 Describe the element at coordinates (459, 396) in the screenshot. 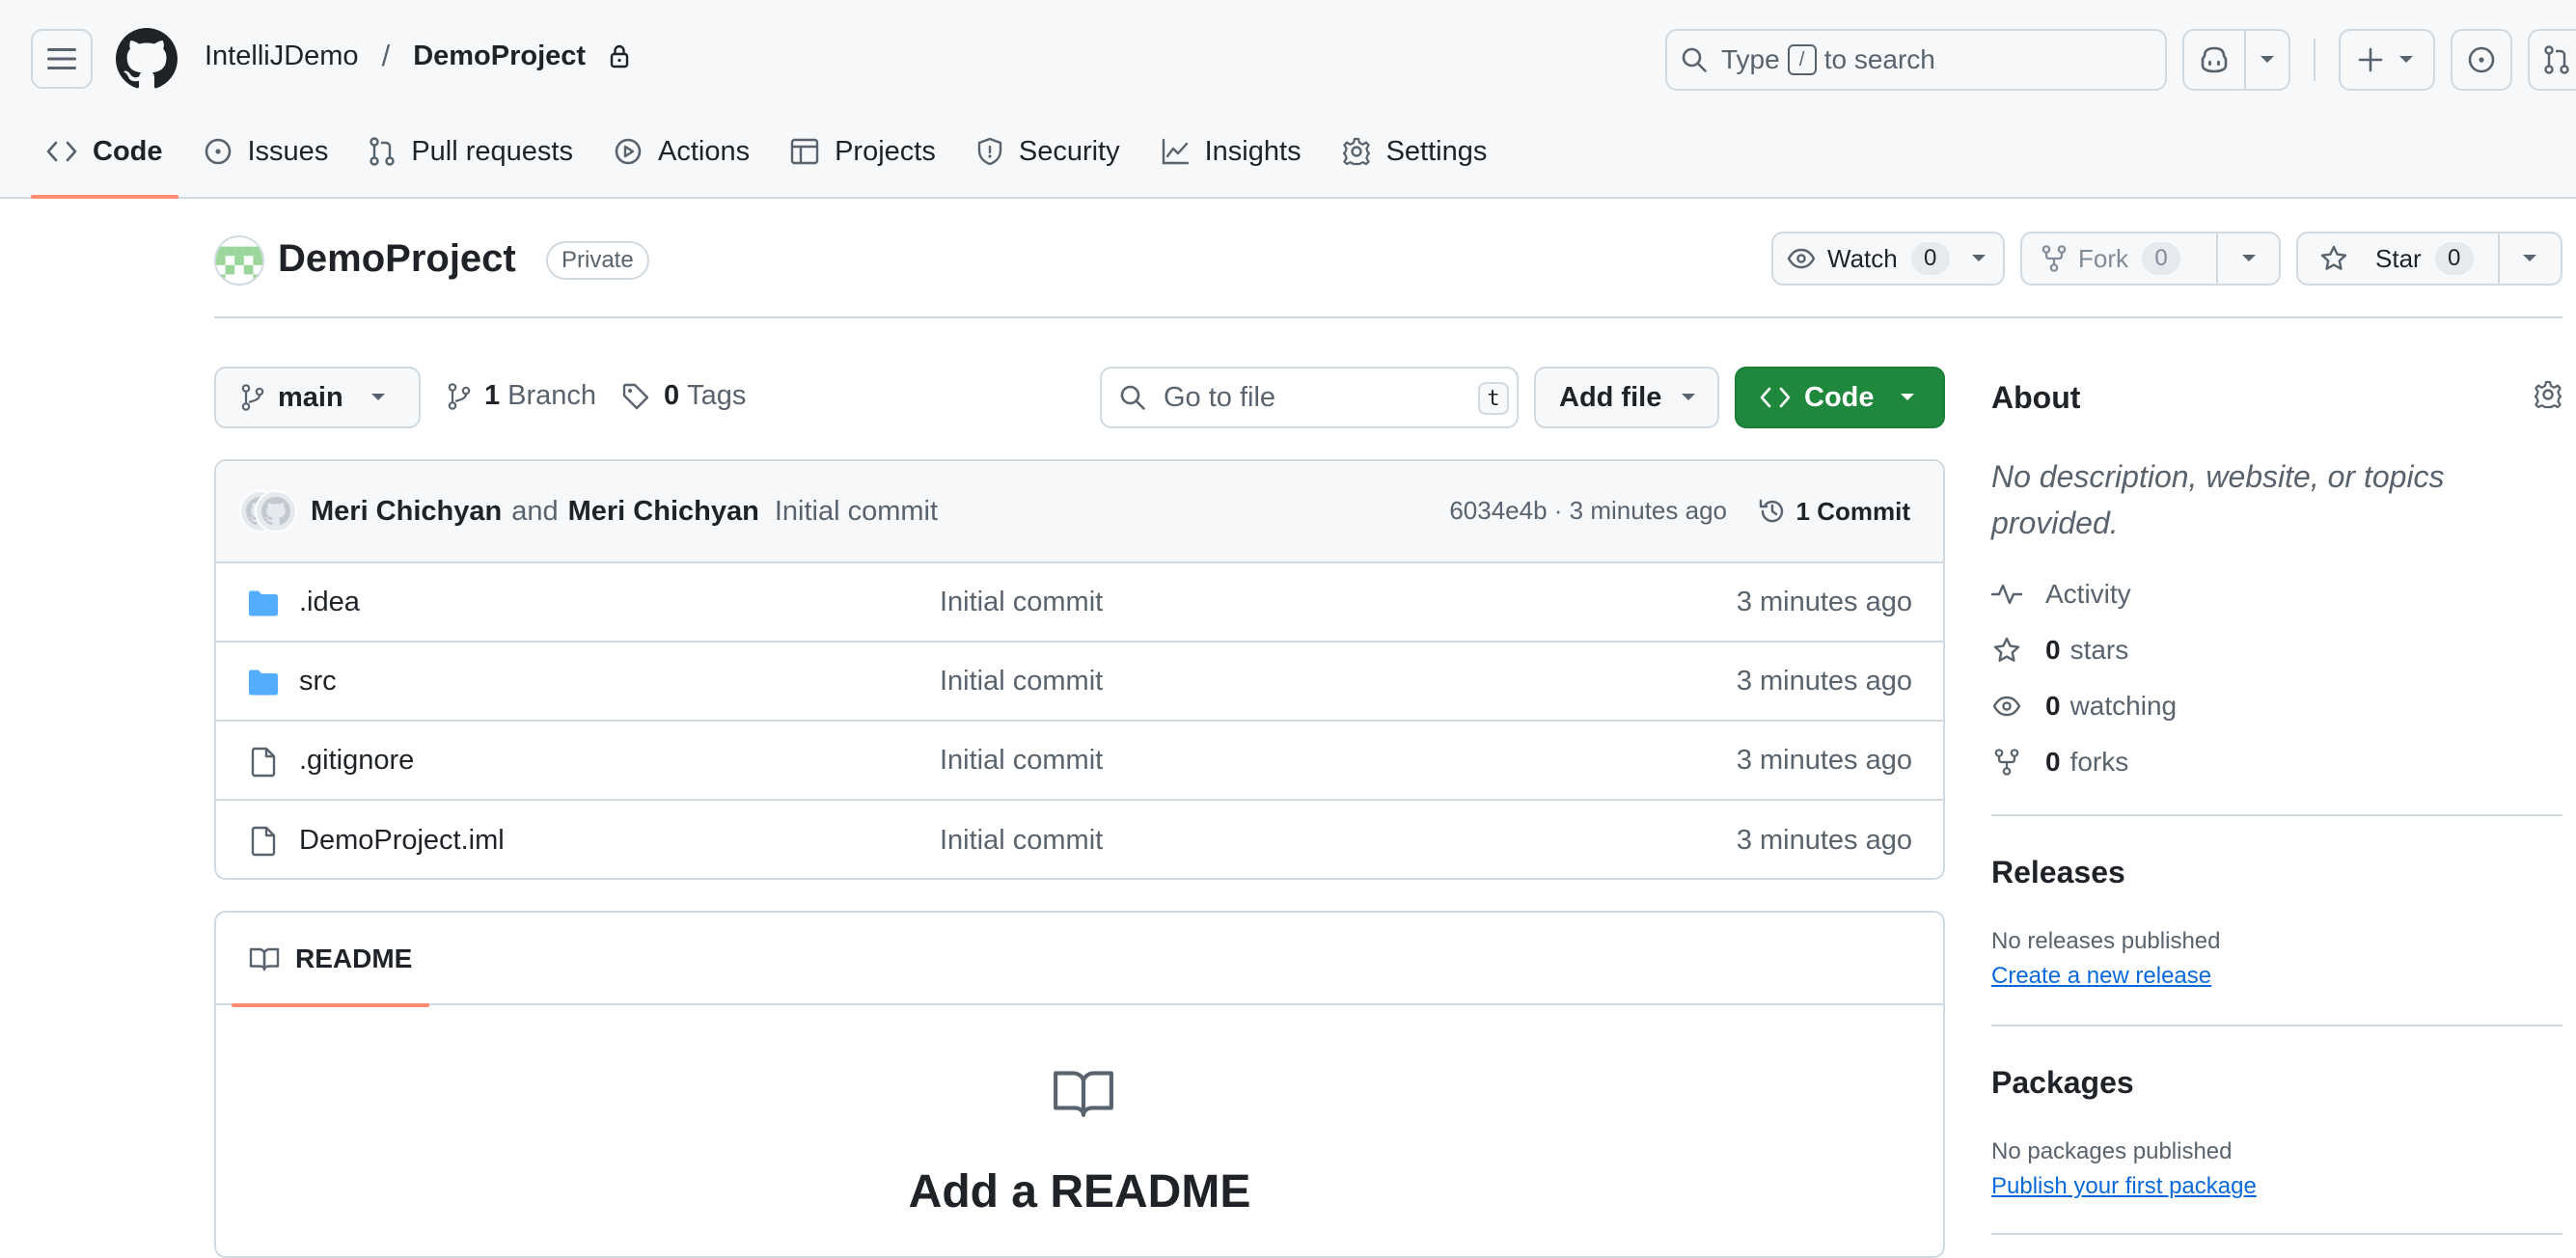

I see `git-branch-icon` at that location.